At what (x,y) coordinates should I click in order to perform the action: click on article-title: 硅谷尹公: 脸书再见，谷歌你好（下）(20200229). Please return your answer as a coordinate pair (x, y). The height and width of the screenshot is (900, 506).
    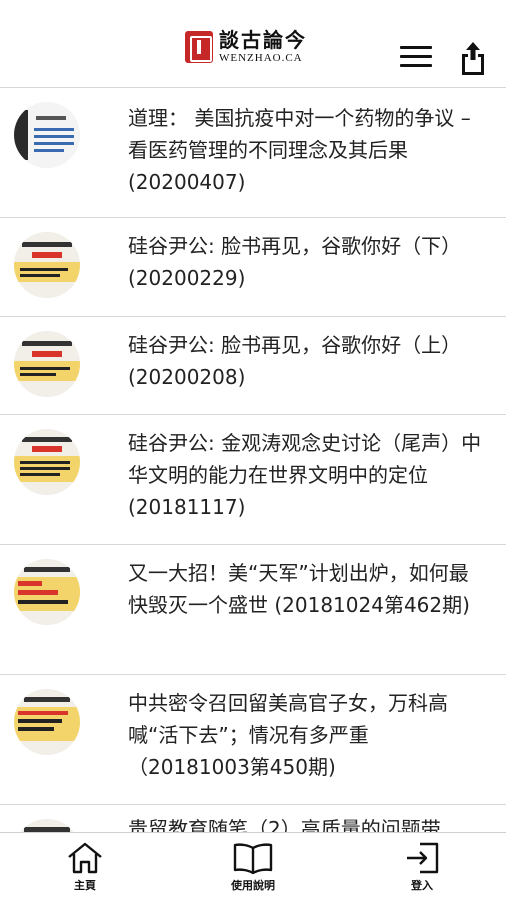
    Looking at the image, I should click on (308, 262).